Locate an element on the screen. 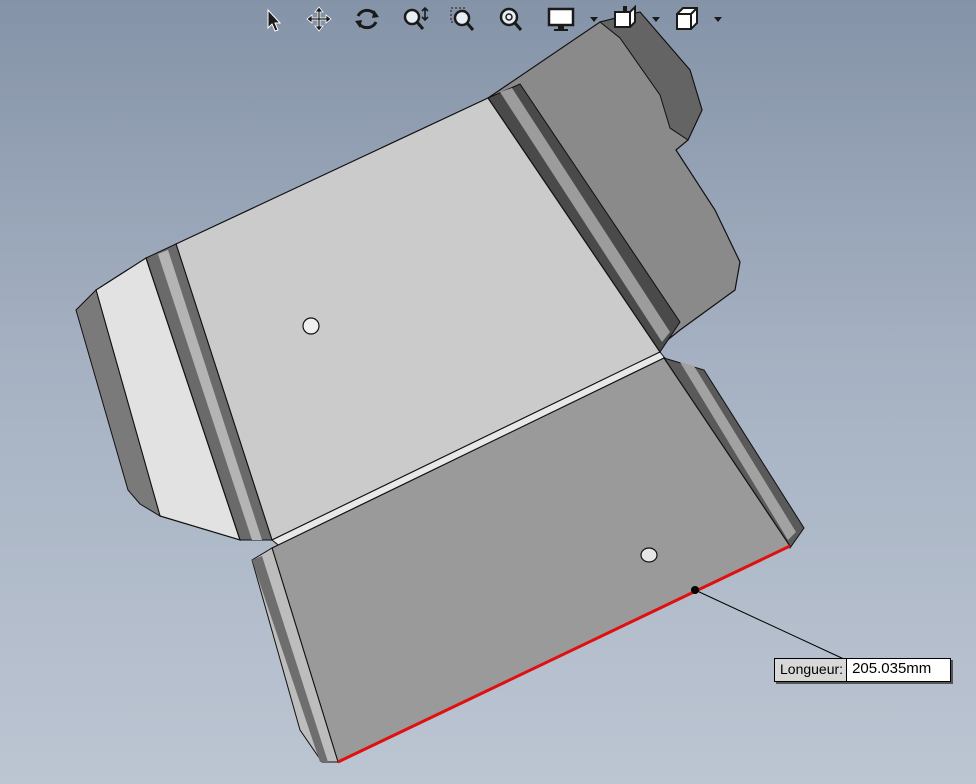  heads-up-view-toolbar is located at coordinates (496, 19).